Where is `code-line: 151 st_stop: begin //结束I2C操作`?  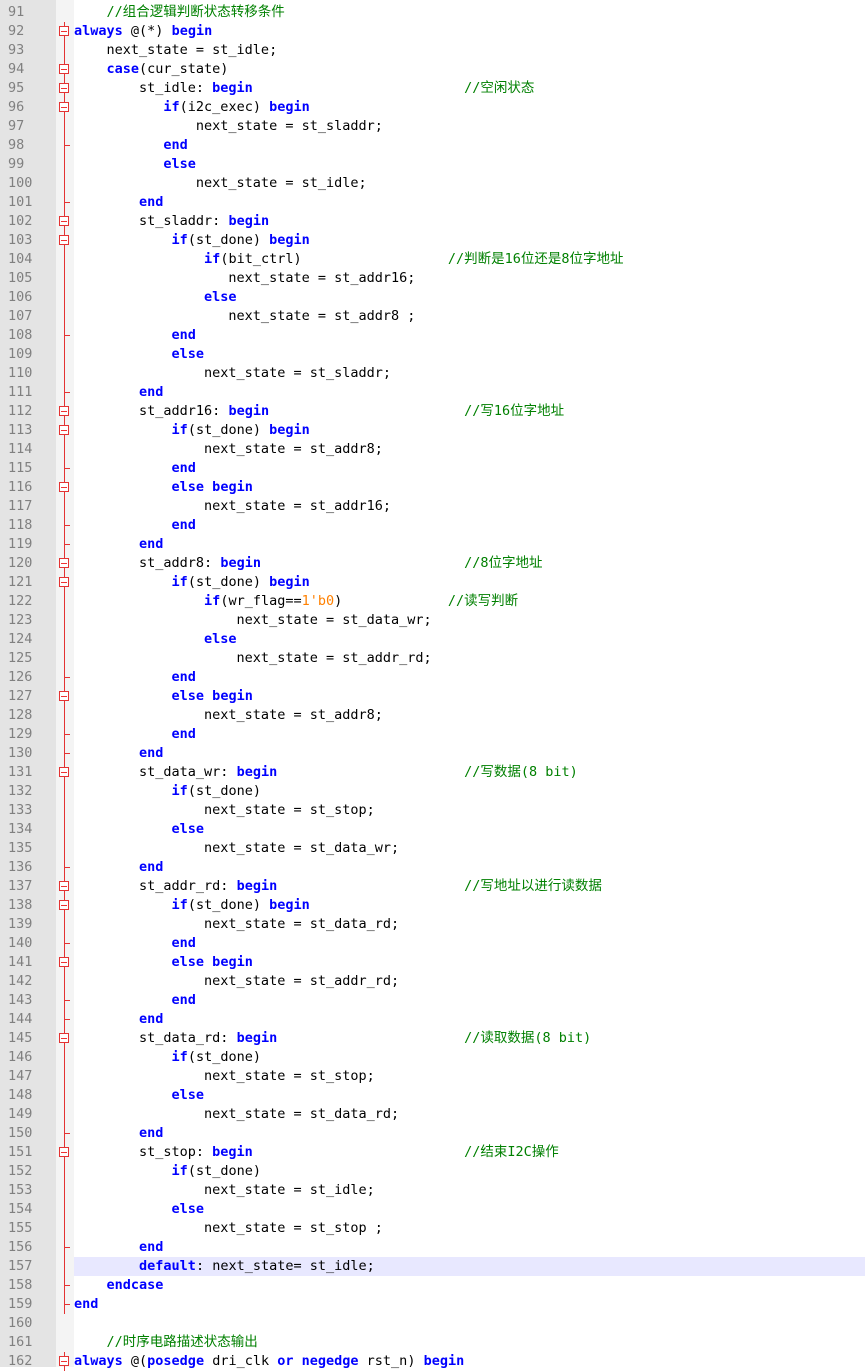
code-line: 151 st_stop: begin //结束I2C操作 is located at coordinates (432, 1152).